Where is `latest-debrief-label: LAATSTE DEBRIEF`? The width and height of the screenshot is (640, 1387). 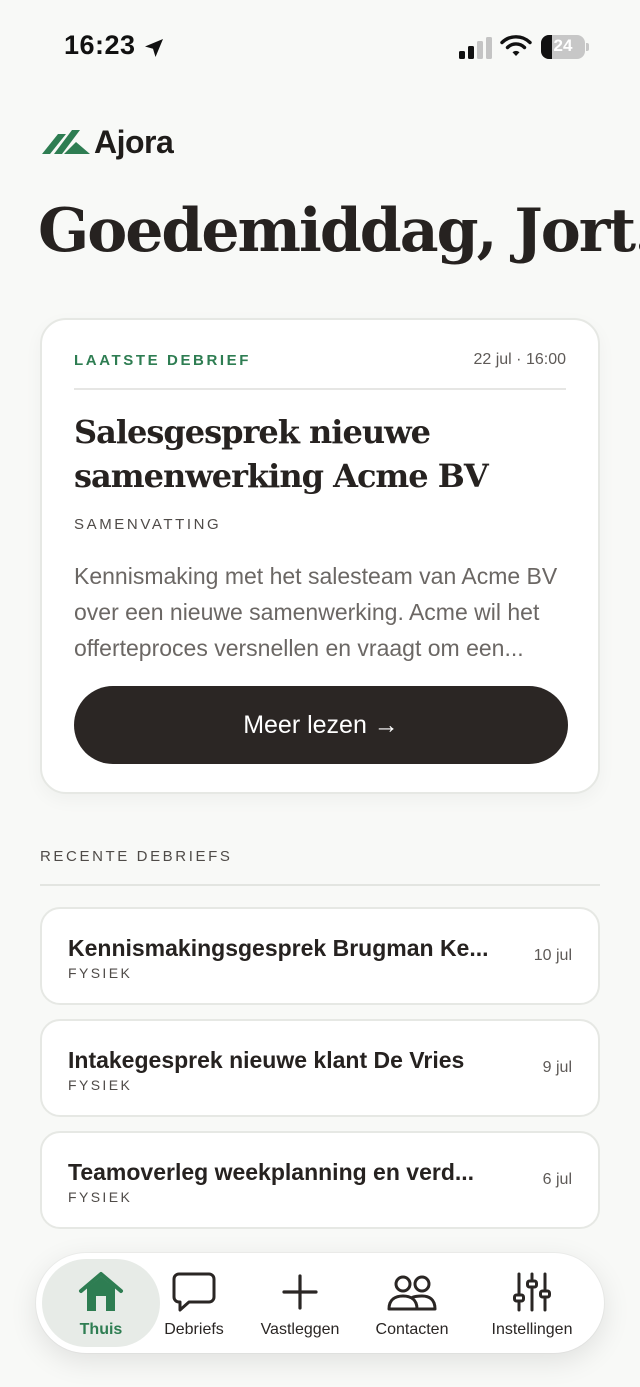 latest-debrief-label: LAATSTE DEBRIEF is located at coordinates (163, 360).